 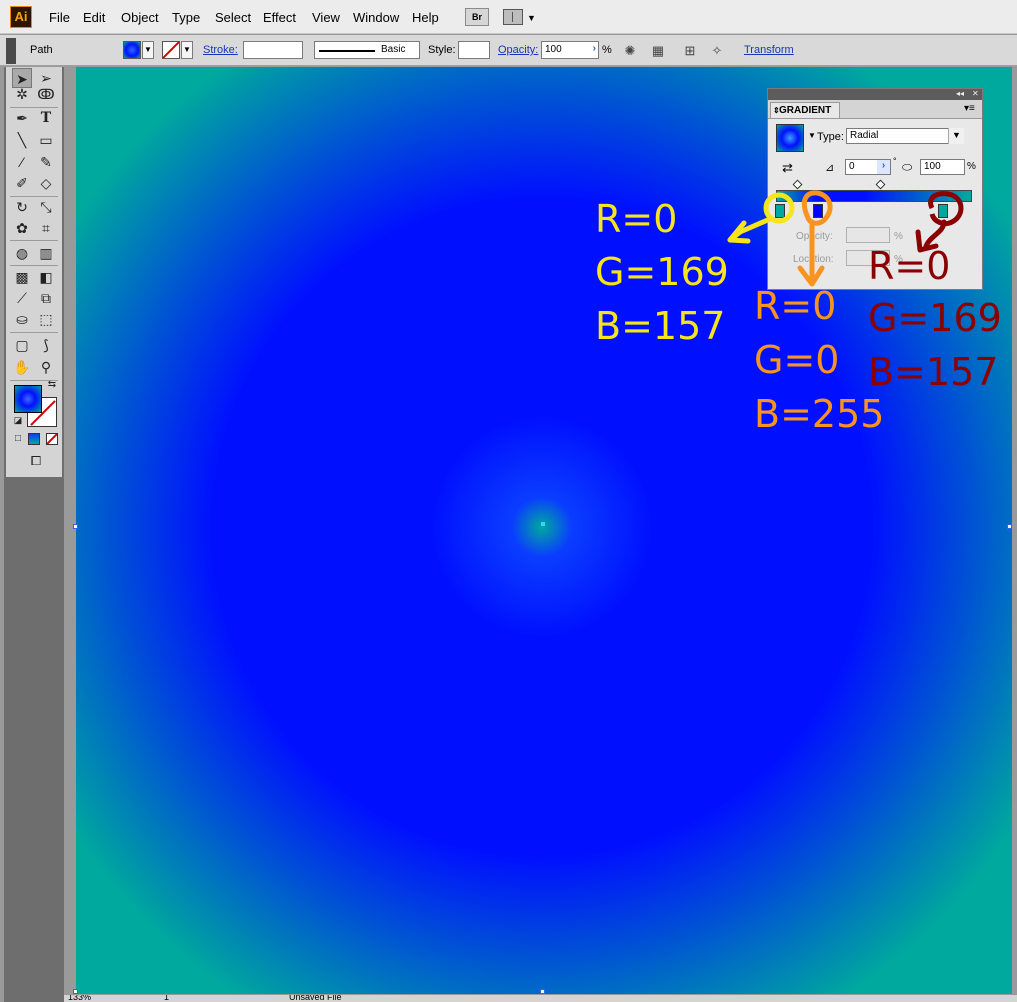 What do you see at coordinates (795, 306) in the screenshot?
I see `annotation-orange-r: R=0` at bounding box center [795, 306].